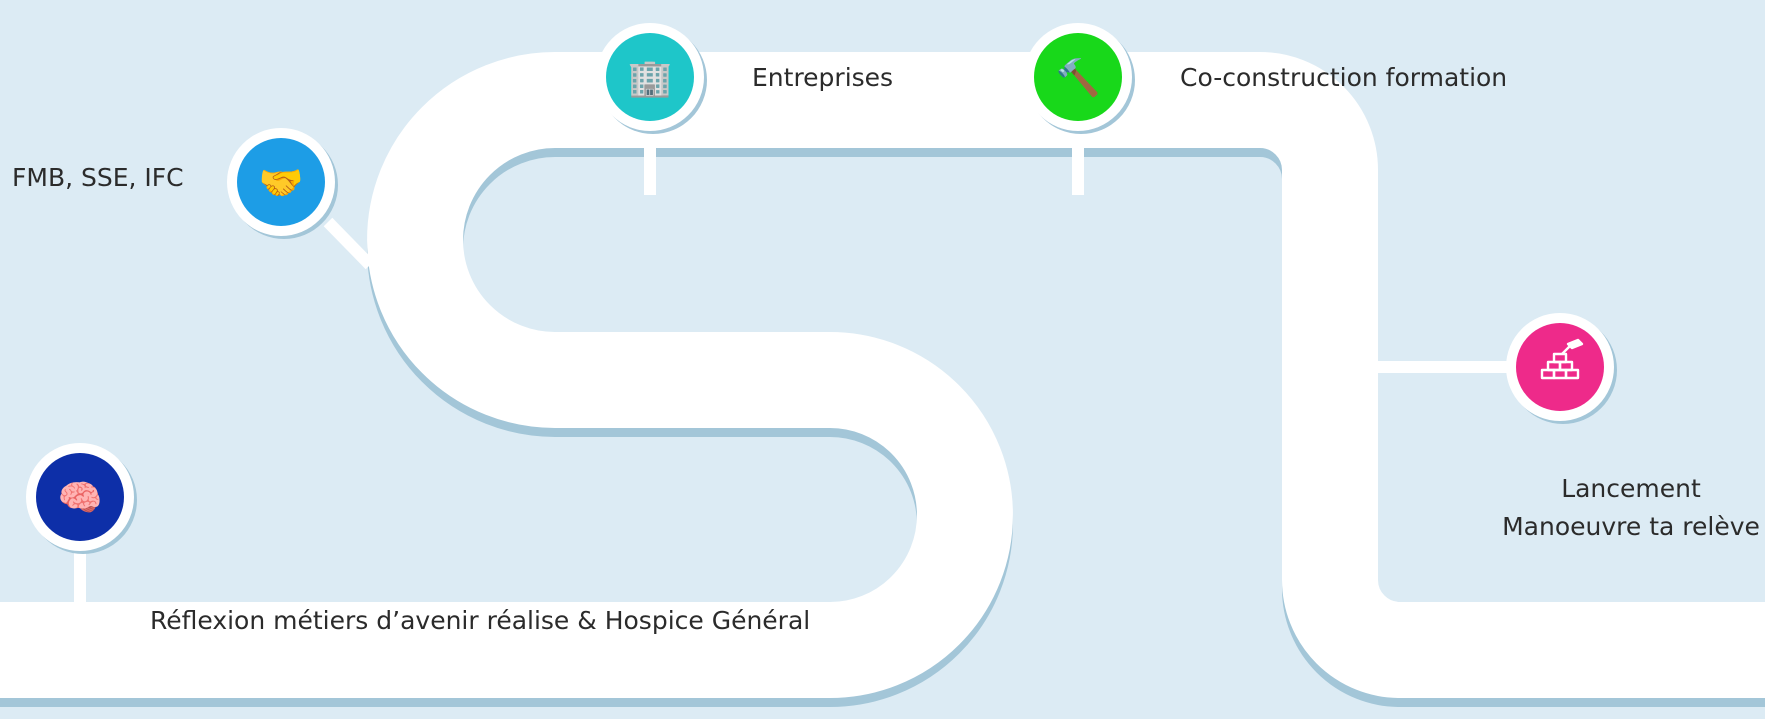 The width and height of the screenshot is (1765, 719). Describe the element at coordinates (349, 243) in the screenshot. I see `connector-partners` at that location.